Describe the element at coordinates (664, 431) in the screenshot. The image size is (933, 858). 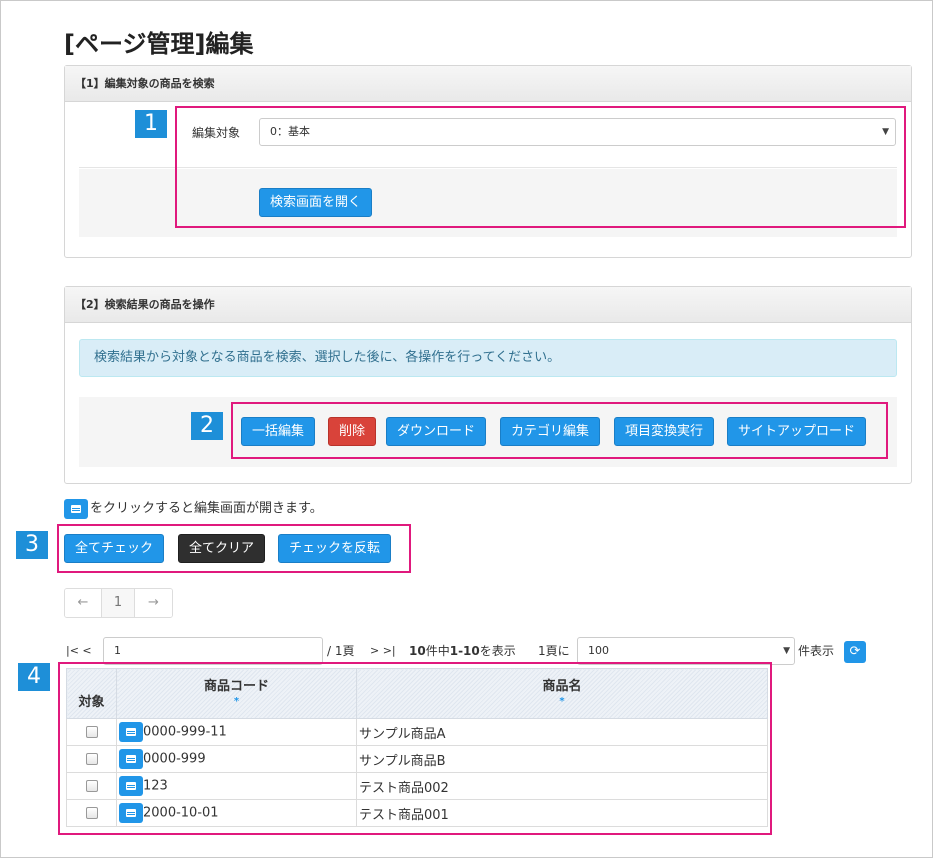
I see `item-convert-button: 項目変換実行` at that location.